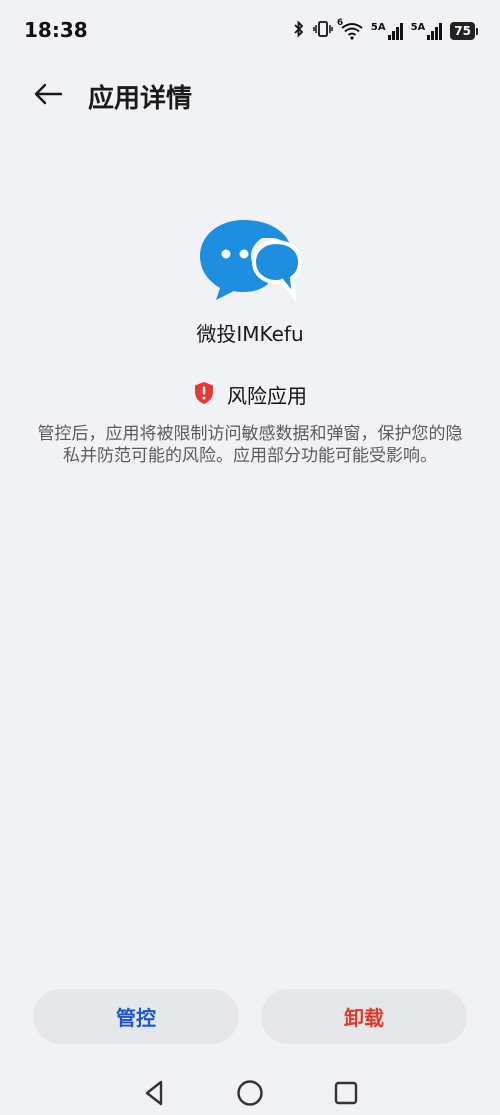  What do you see at coordinates (427, 31) in the screenshot?
I see `signal-icon-2: 5A` at bounding box center [427, 31].